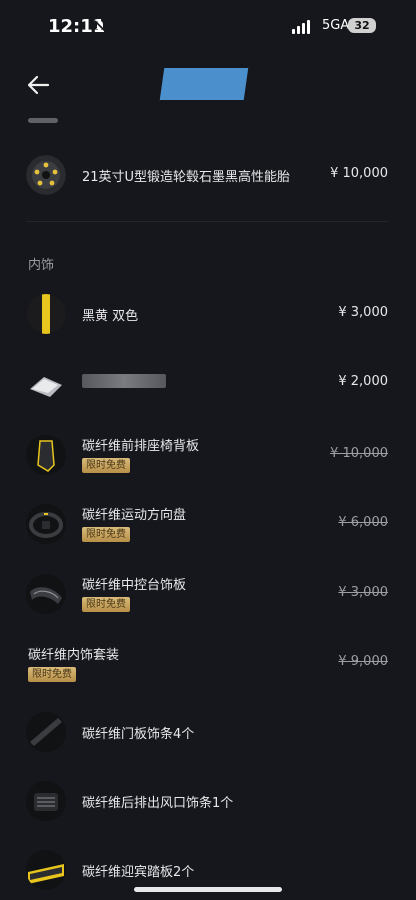  What do you see at coordinates (363, 522) in the screenshot?
I see `option-original-price: ¥ 6,000` at bounding box center [363, 522].